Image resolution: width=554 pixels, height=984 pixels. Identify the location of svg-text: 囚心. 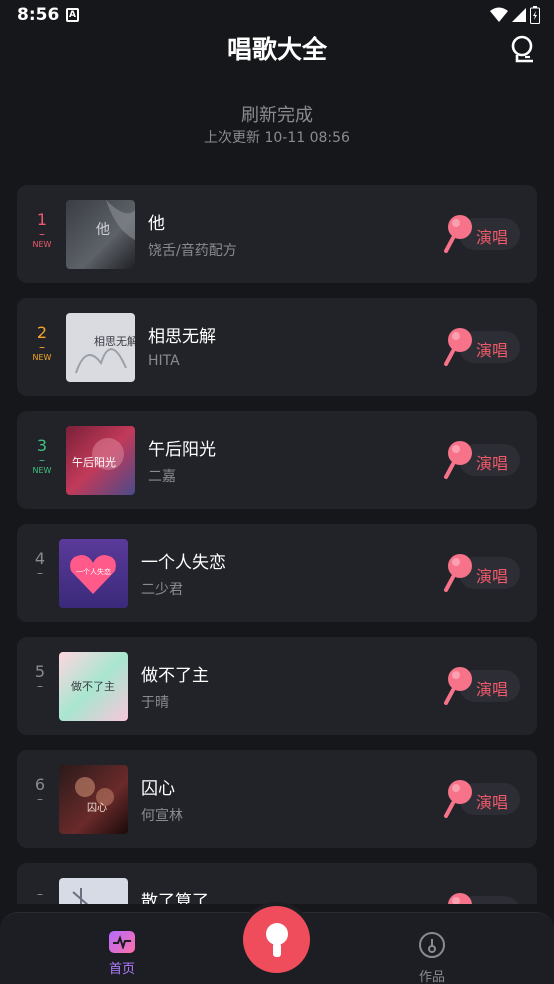
(97, 808).